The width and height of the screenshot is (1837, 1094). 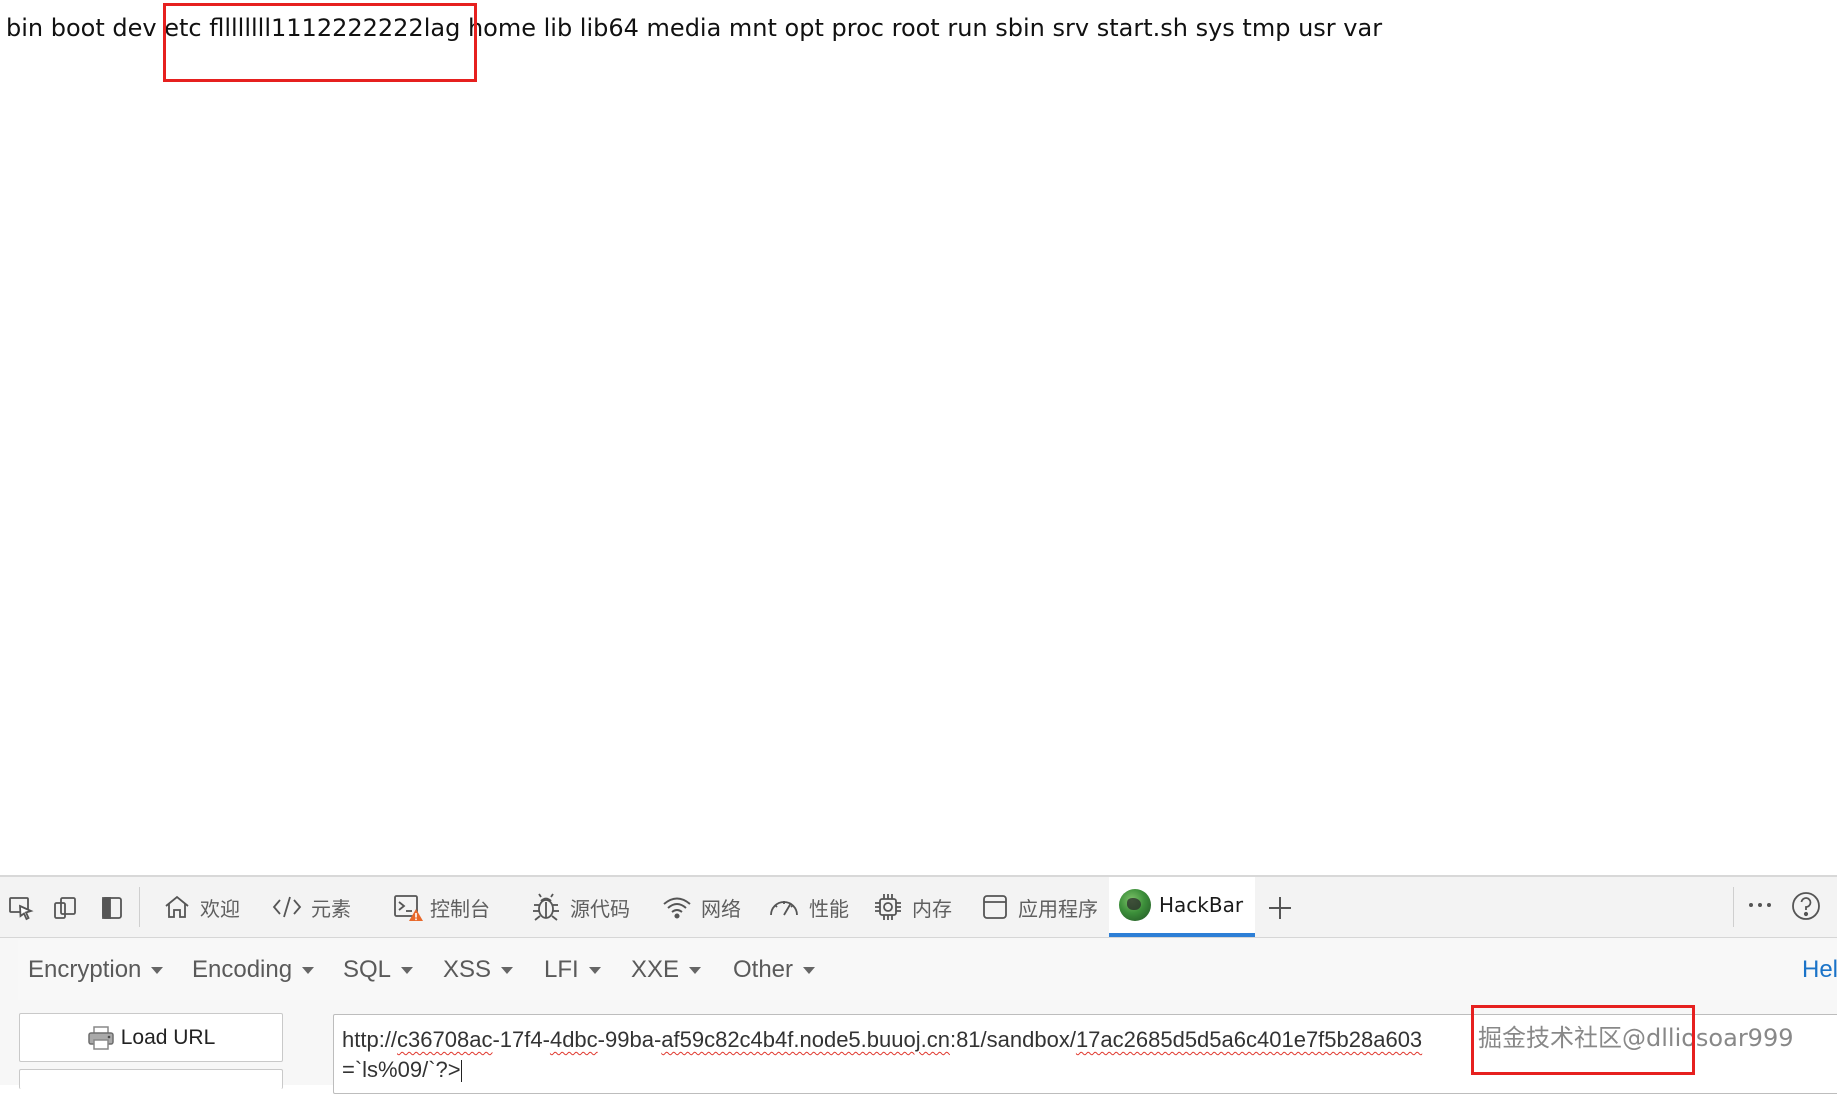 I want to click on inspect-element-icon, so click(x=21, y=908).